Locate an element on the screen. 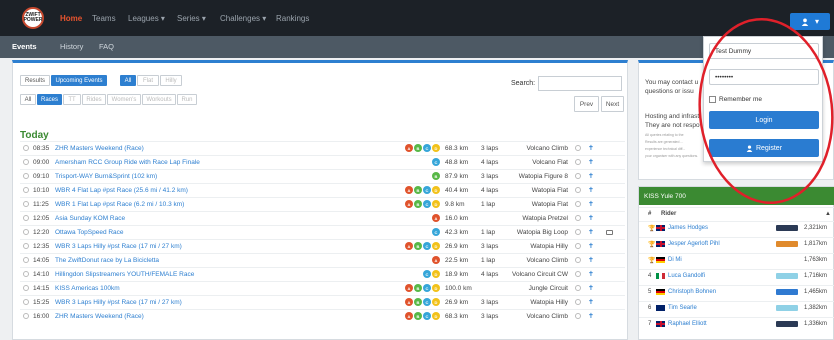 The width and height of the screenshot is (834, 340). event-distance: 22.5 km is located at coordinates (457, 260).